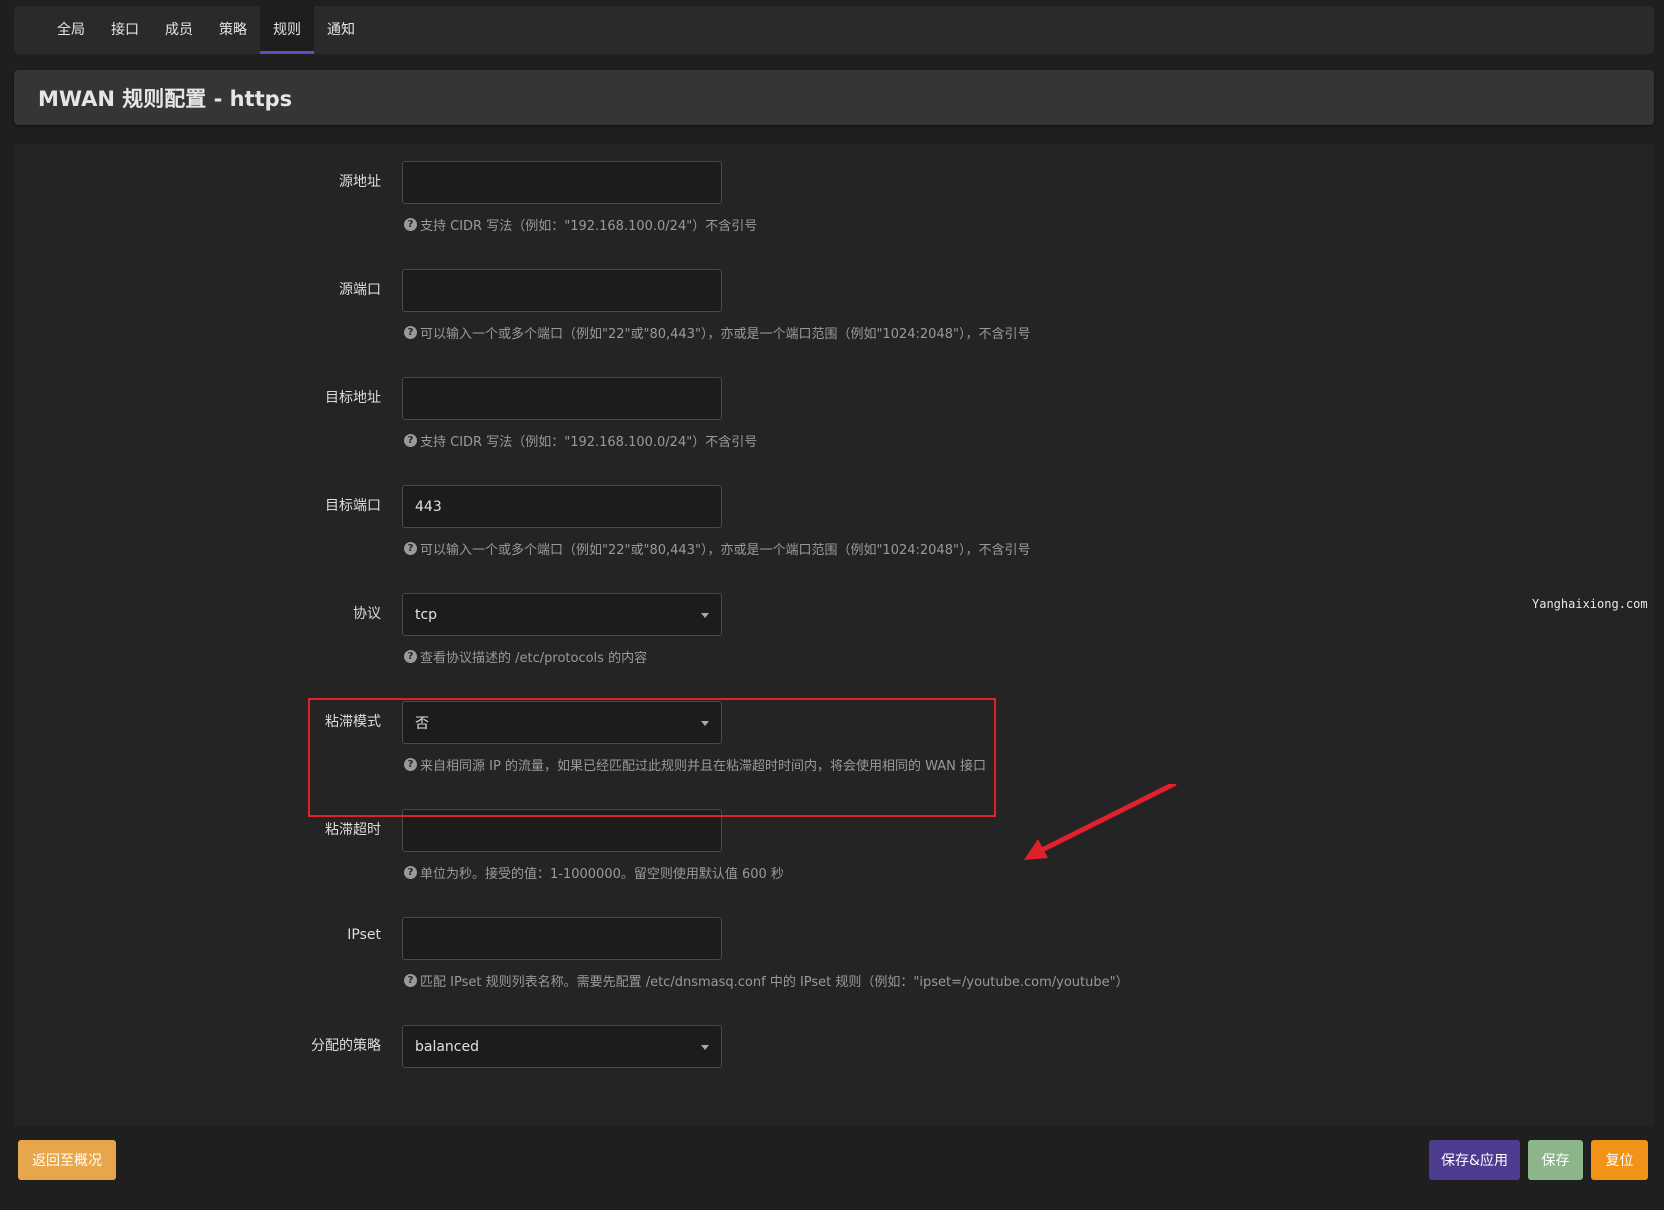  I want to click on sticky-label: 粘滞模式, so click(353, 722).